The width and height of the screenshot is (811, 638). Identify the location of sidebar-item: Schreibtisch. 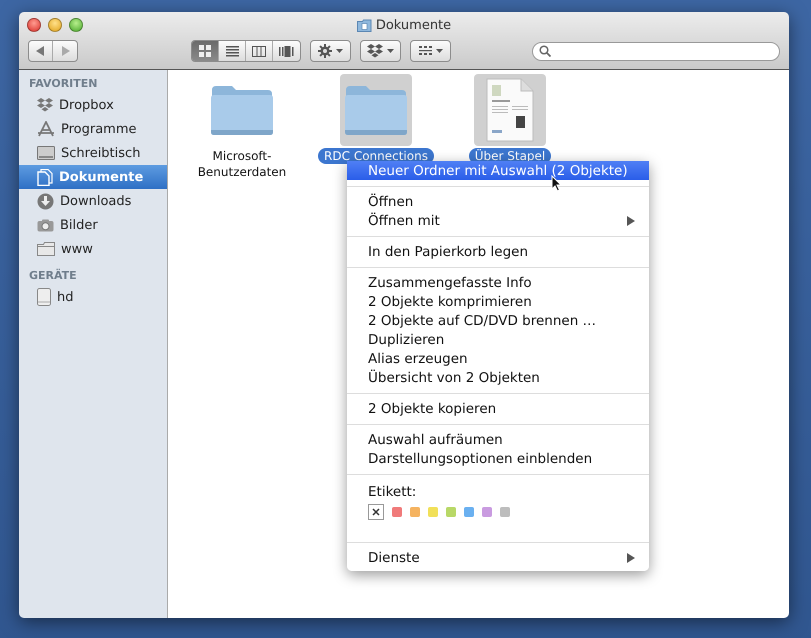
(93, 153).